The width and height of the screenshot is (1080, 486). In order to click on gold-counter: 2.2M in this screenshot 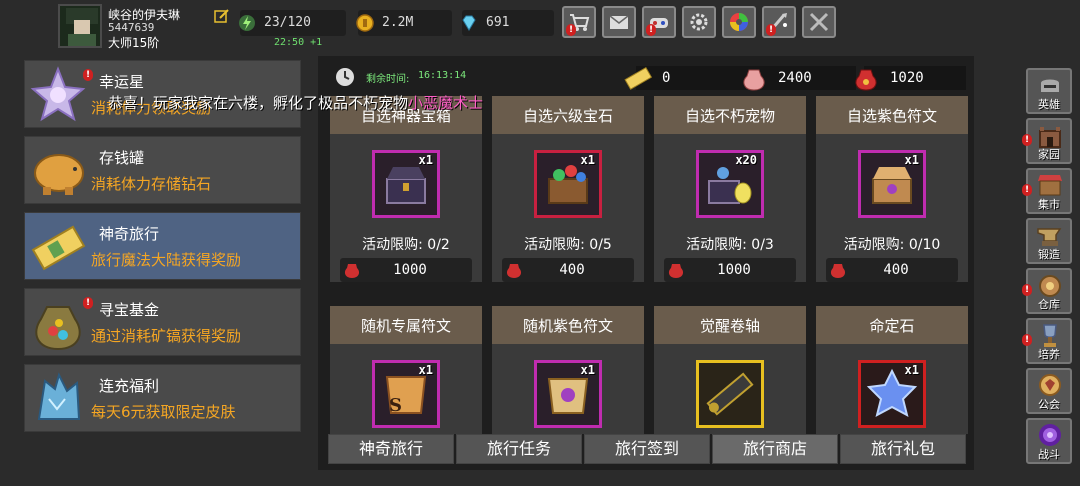, I will do `click(404, 23)`.